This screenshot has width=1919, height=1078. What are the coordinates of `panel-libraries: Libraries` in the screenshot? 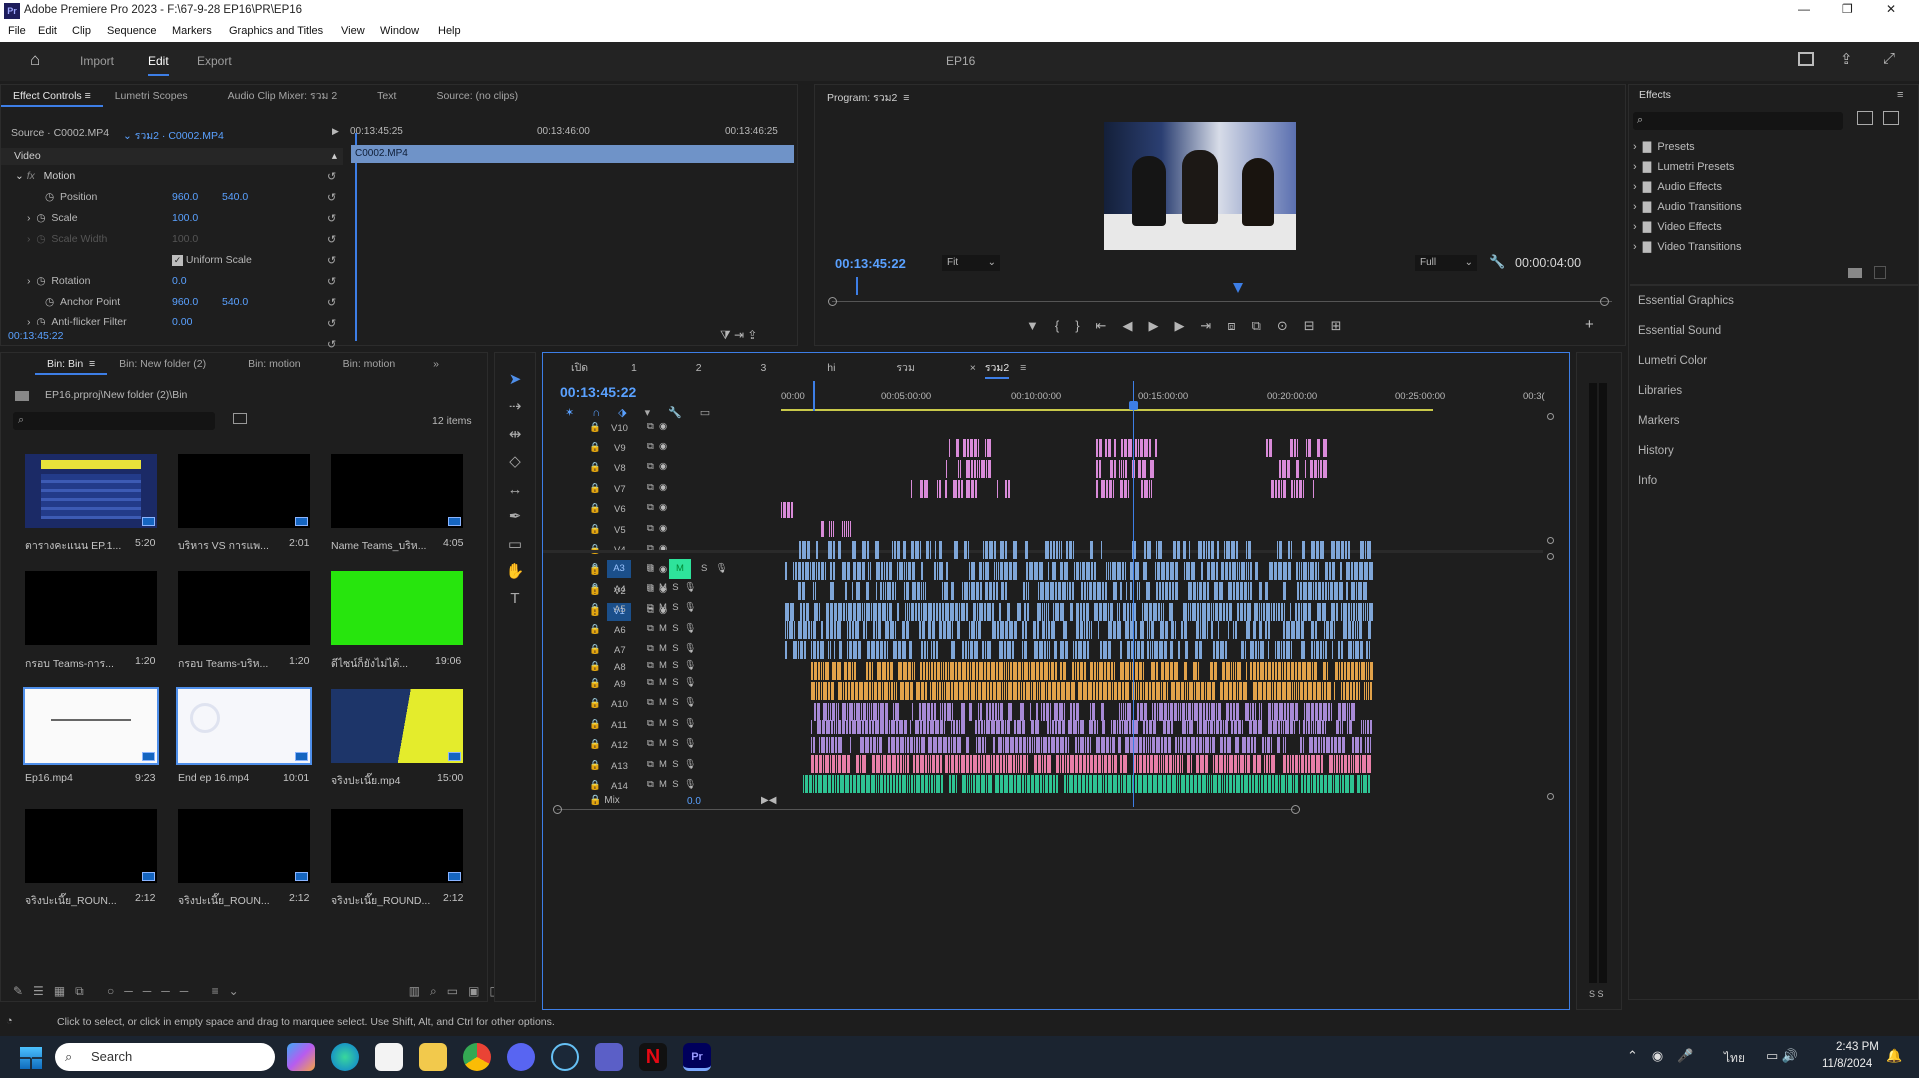 It's located at (1660, 391).